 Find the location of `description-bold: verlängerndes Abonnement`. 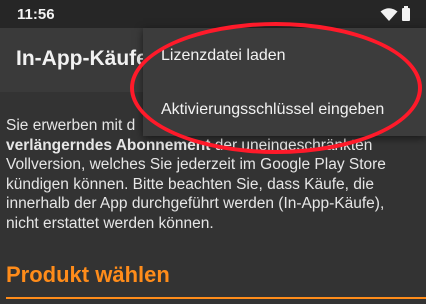

description-bold: verlängerndes Abonnement is located at coordinates (108, 145).